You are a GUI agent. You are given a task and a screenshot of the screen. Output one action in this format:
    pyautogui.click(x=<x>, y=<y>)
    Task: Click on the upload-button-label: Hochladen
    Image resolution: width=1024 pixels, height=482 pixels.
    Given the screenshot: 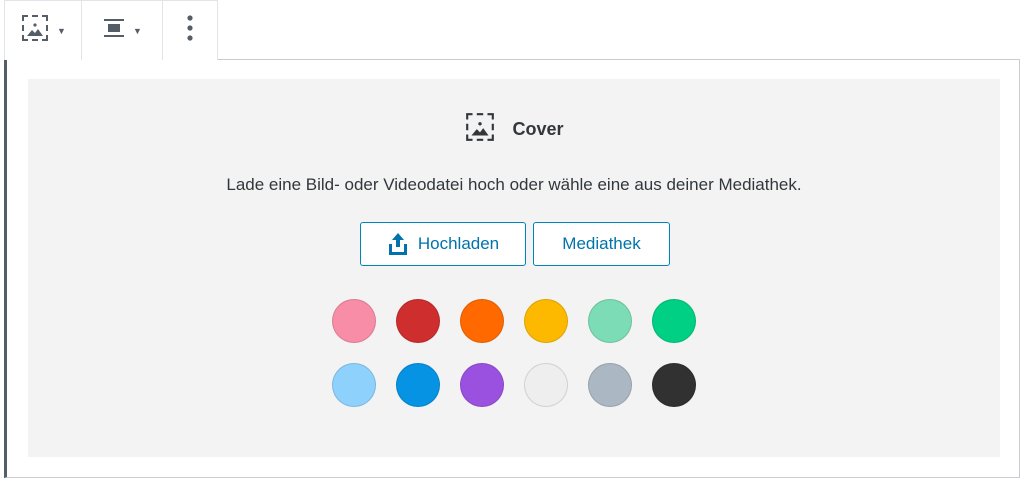 What is the action you would take?
    pyautogui.click(x=458, y=243)
    